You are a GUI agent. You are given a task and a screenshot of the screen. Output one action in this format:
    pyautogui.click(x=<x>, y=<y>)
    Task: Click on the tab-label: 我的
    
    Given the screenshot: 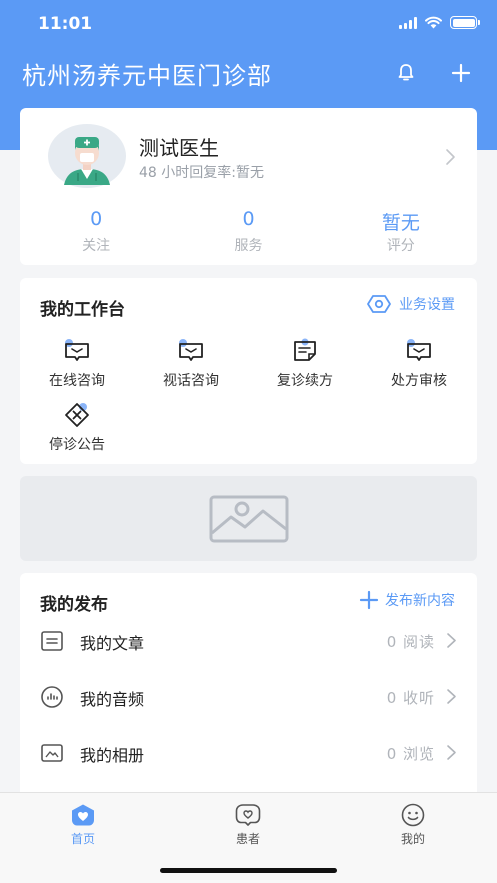 What is the action you would take?
    pyautogui.click(x=412, y=839)
    